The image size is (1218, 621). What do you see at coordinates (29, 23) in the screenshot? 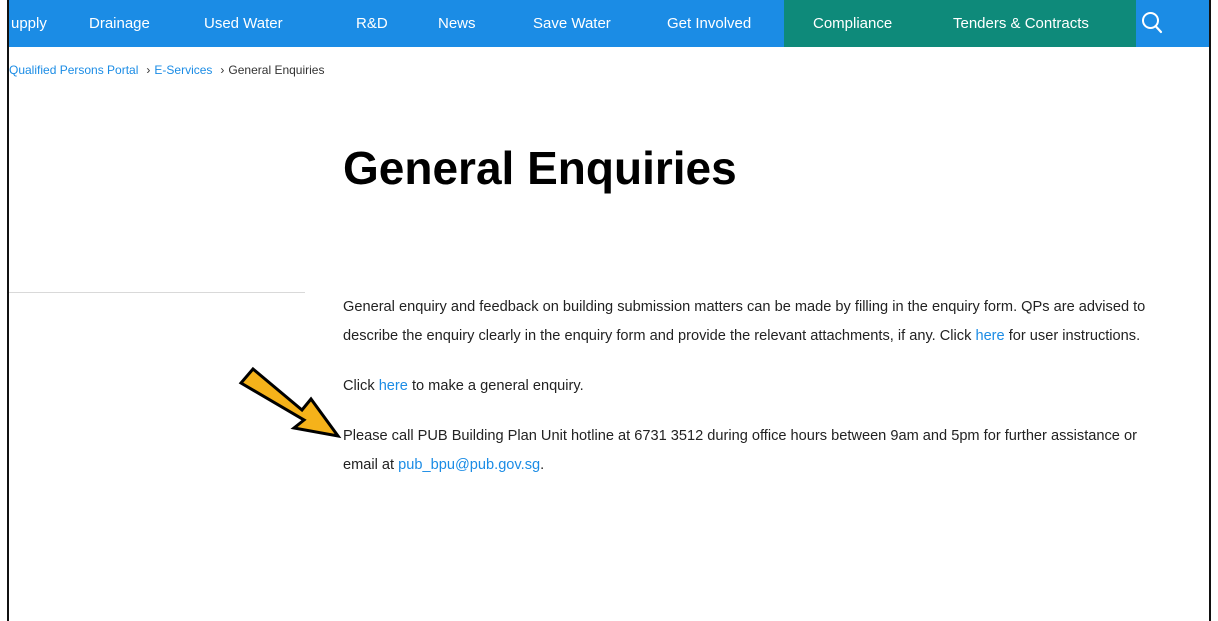
I see `nav-item-water-supply: upply` at bounding box center [29, 23].